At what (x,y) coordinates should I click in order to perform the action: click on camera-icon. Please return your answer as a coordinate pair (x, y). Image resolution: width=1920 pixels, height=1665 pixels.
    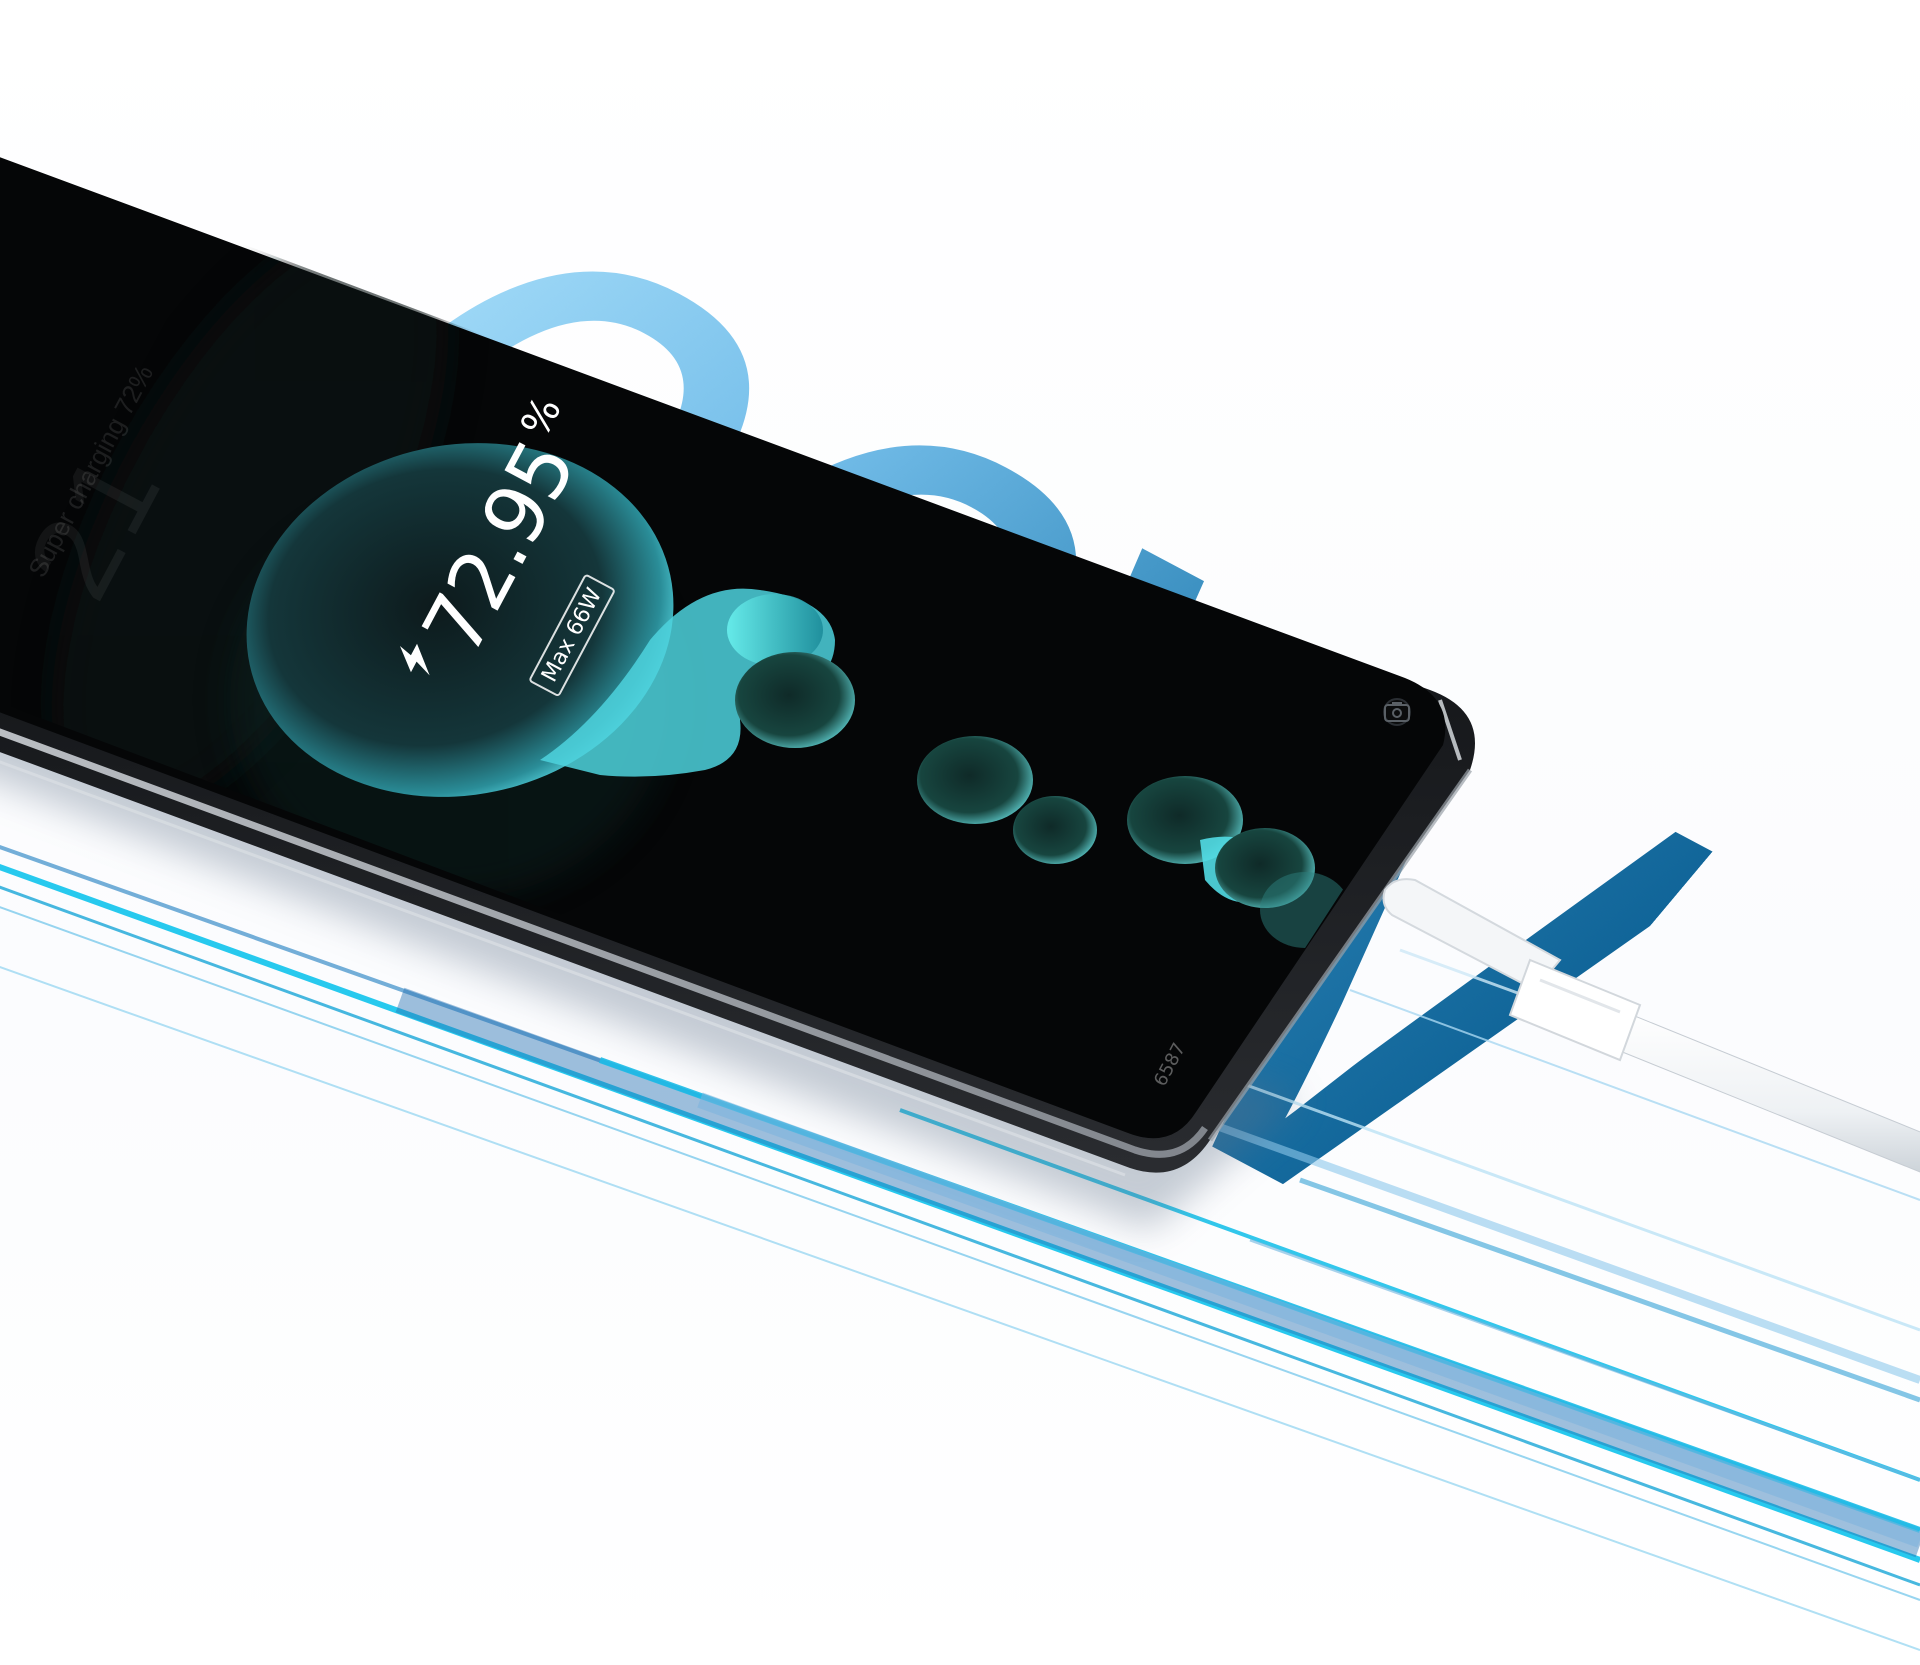
    Looking at the image, I should click on (1397, 712).